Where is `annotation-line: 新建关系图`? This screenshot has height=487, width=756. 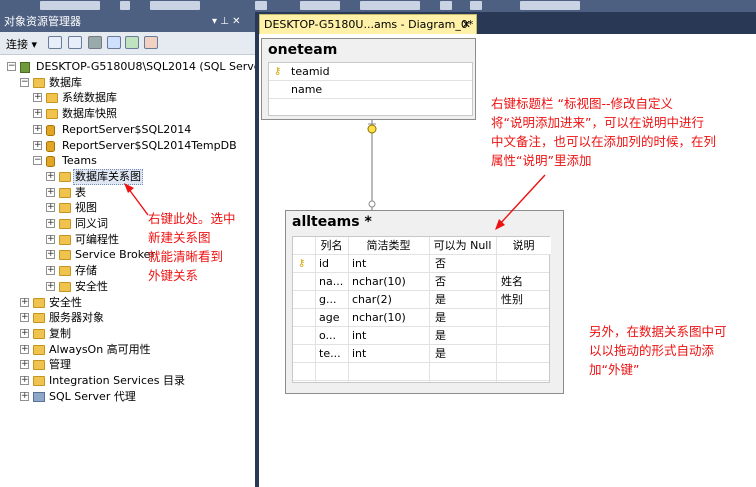
annotation-line: 新建关系图 is located at coordinates (179, 237).